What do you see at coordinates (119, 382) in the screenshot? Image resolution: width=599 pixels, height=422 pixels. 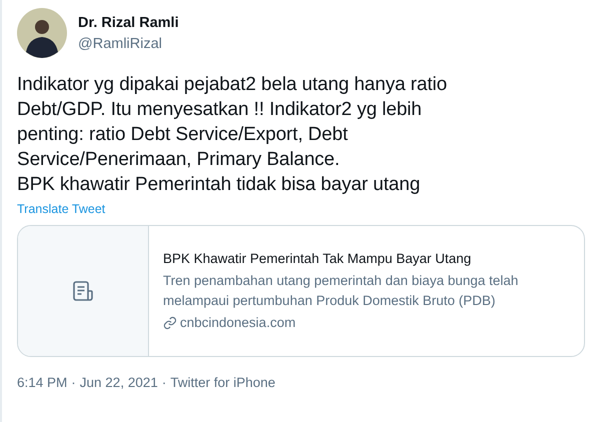 I see `tweet-date: Jun 22, 2021` at bounding box center [119, 382].